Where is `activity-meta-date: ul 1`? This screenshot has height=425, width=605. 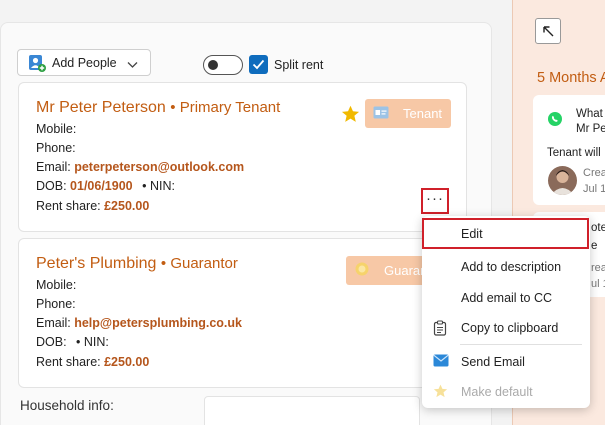
activity-meta-date: ul 1 is located at coordinates (598, 284).